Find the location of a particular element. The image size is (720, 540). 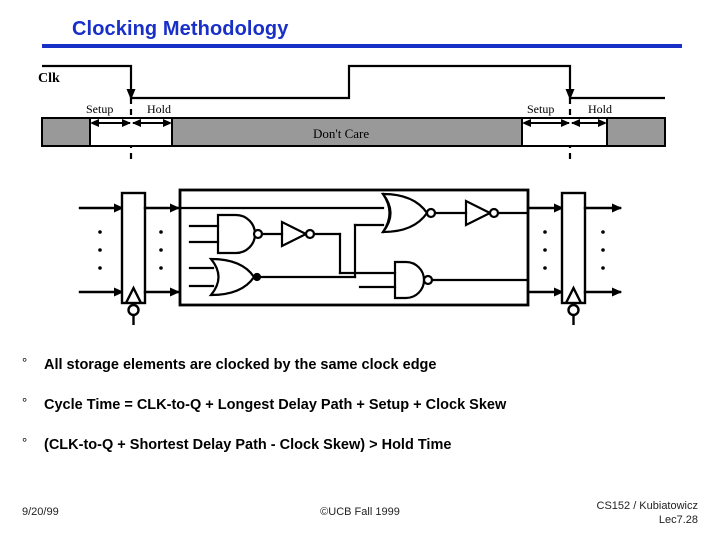

nand2-body is located at coordinates (409, 280).